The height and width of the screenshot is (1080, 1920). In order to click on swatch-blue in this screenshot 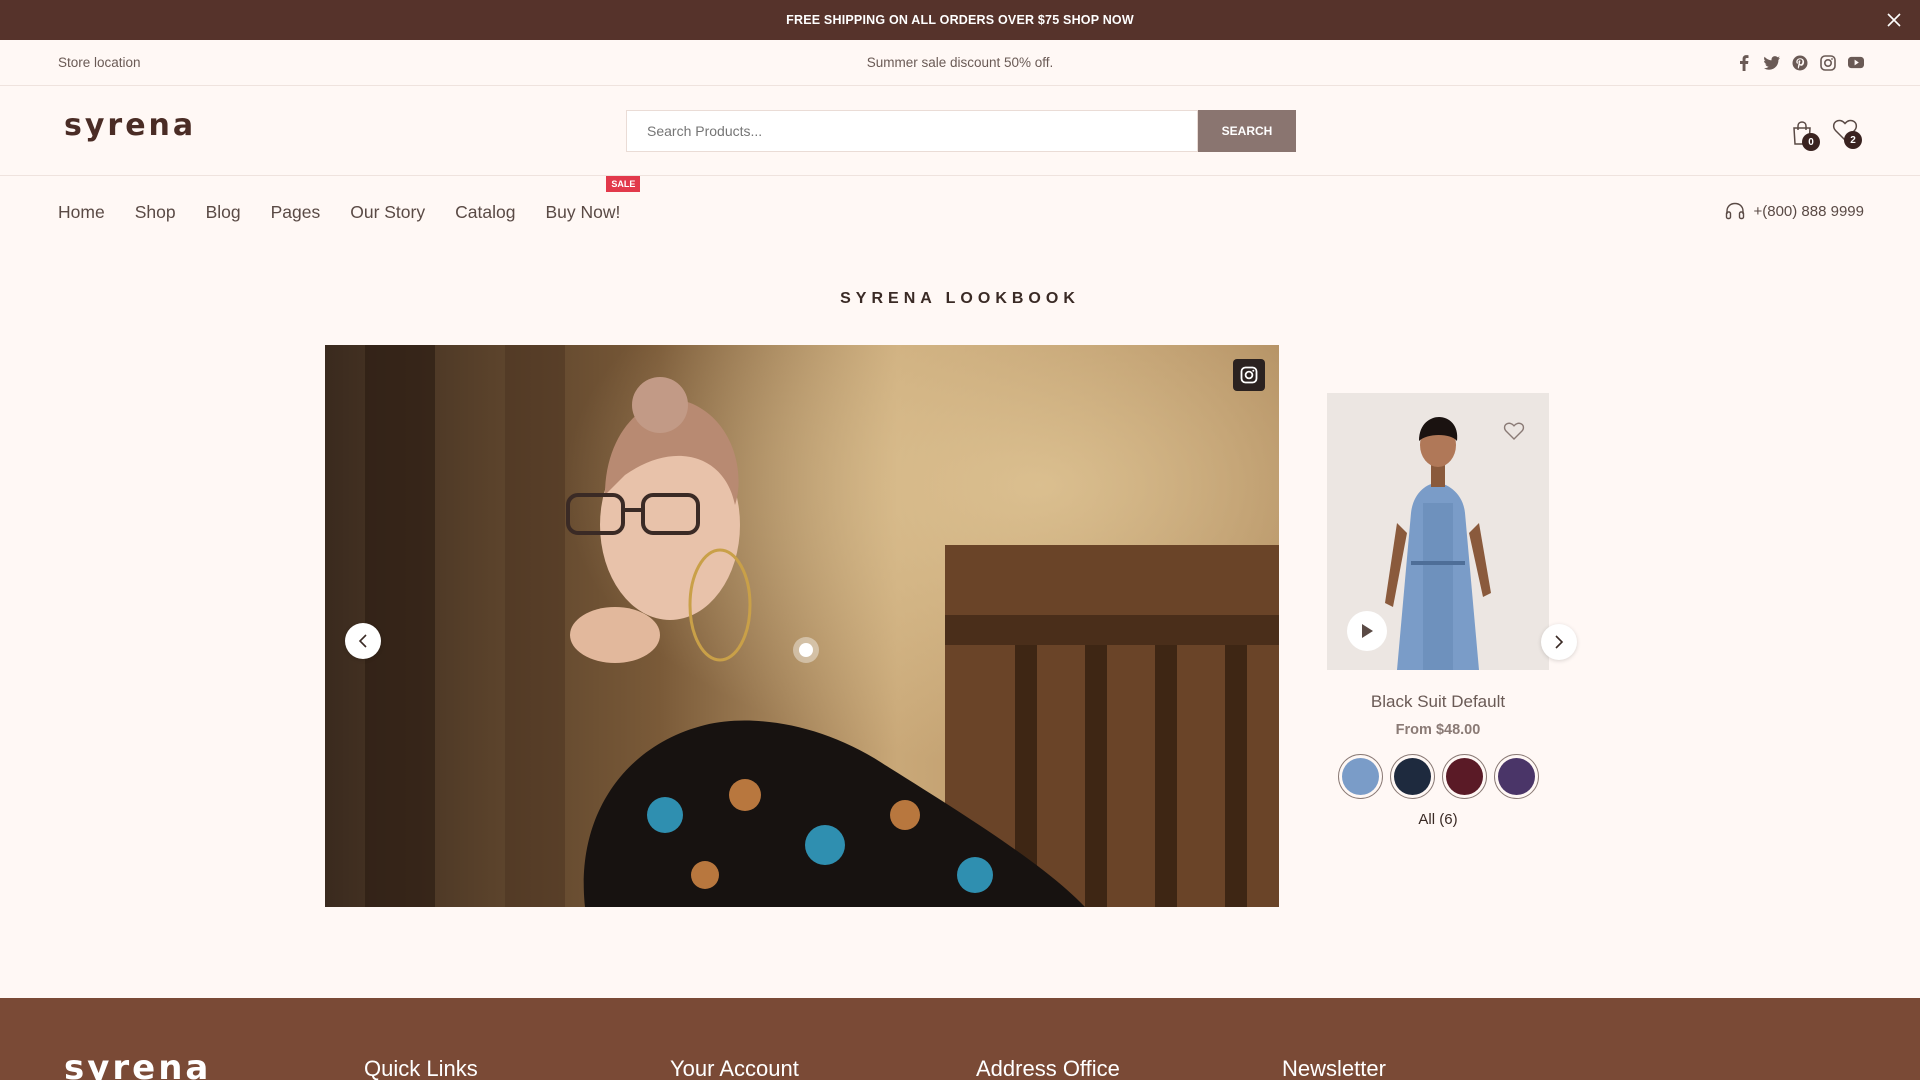, I will do `click(1360, 776)`.